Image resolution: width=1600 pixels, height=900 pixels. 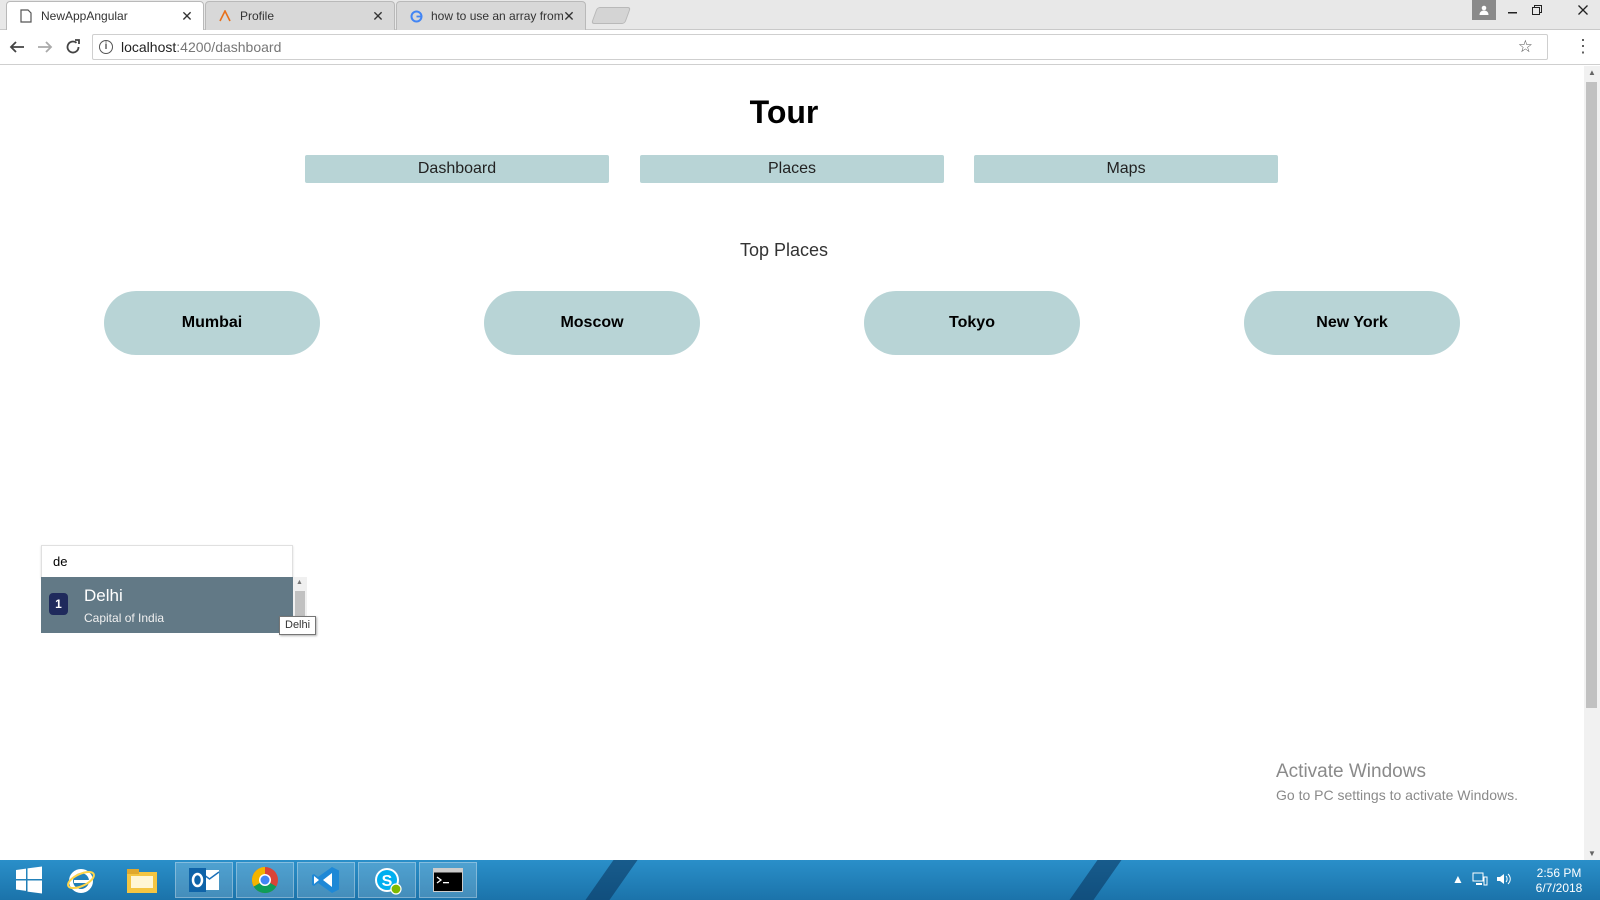 What do you see at coordinates (229, 47) in the screenshot?
I see `url-path: :4200/dashboard` at bounding box center [229, 47].